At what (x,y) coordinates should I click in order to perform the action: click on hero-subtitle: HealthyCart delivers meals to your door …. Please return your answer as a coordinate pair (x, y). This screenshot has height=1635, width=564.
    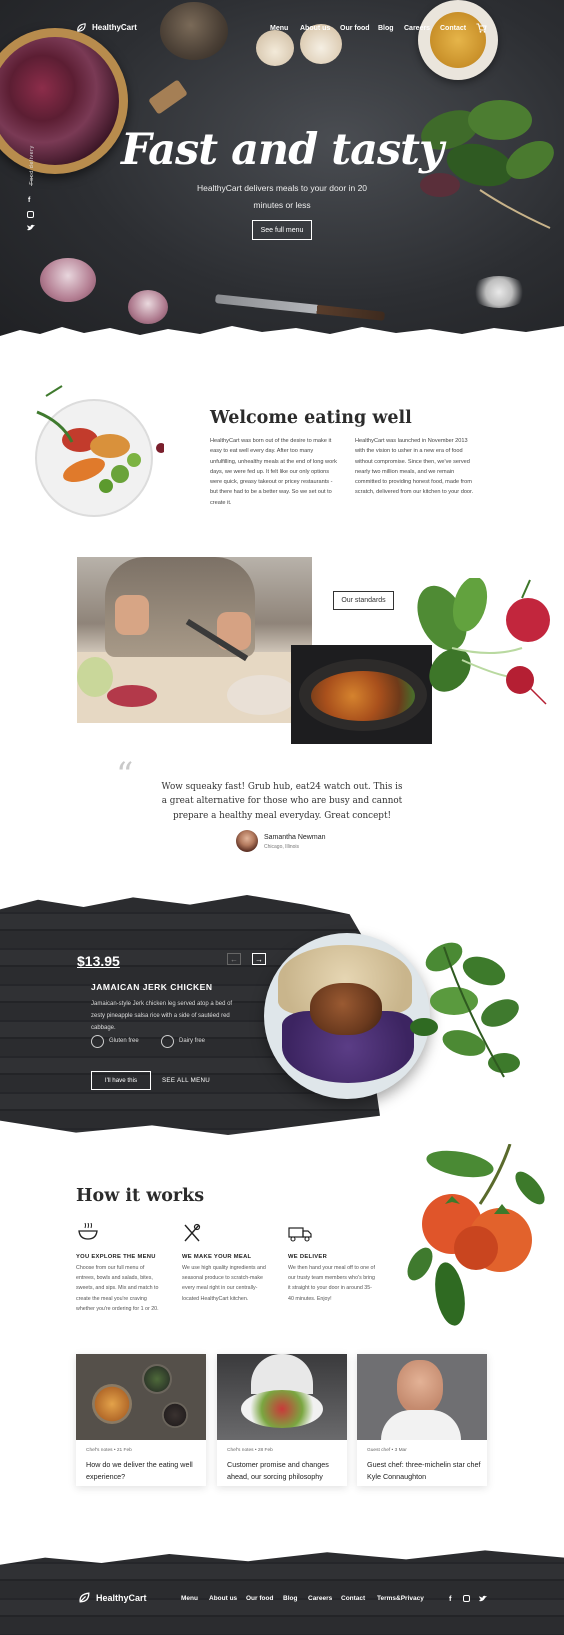
    Looking at the image, I should click on (282, 196).